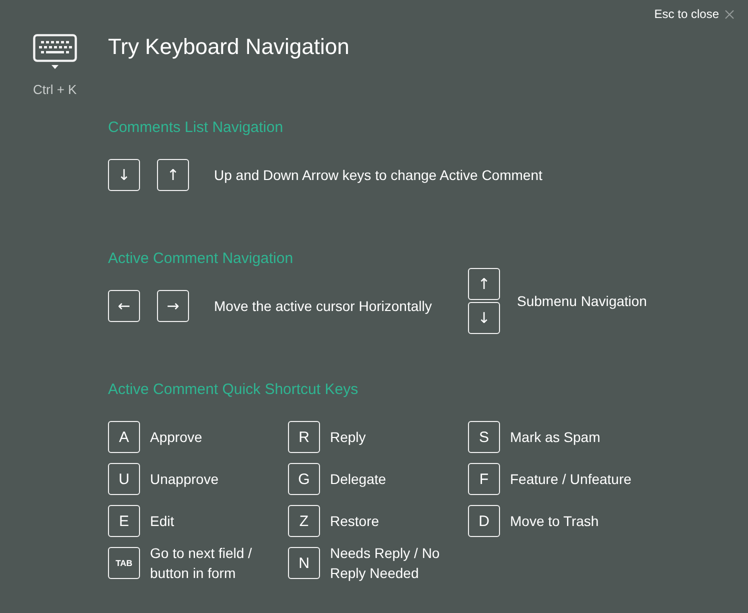  I want to click on key-cap: ←, so click(124, 306).